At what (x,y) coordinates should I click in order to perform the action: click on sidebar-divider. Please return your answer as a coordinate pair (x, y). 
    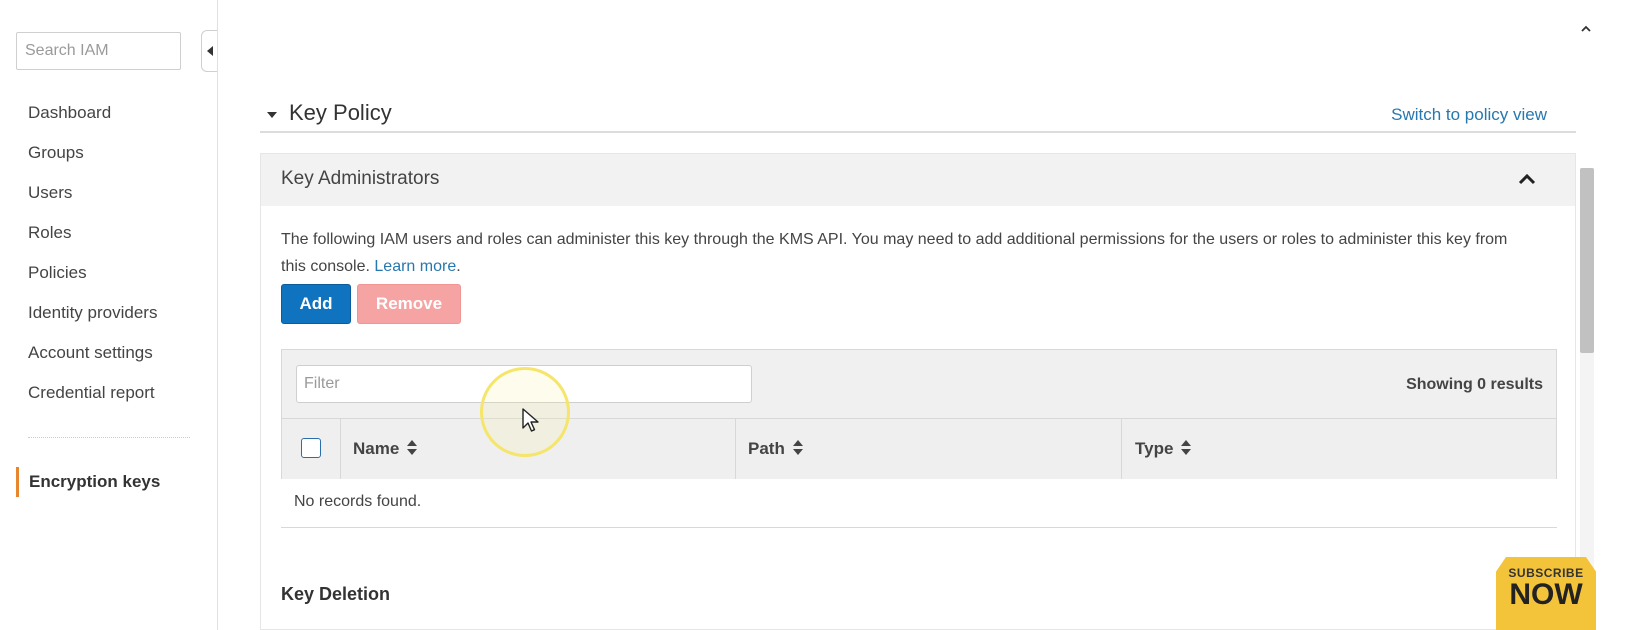
    Looking at the image, I should click on (109, 437).